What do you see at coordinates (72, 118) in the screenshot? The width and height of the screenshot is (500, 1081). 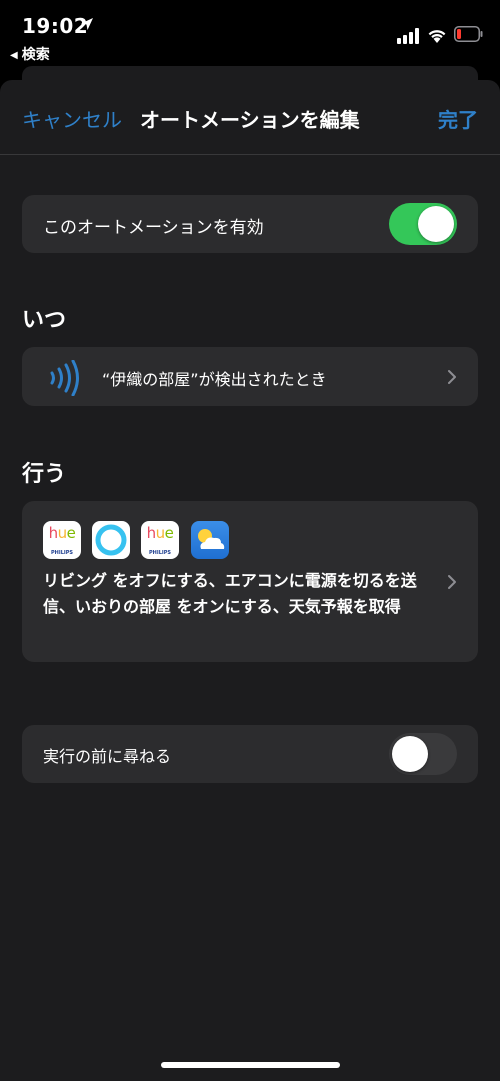 I see `cancel-button: キャンセル` at bounding box center [72, 118].